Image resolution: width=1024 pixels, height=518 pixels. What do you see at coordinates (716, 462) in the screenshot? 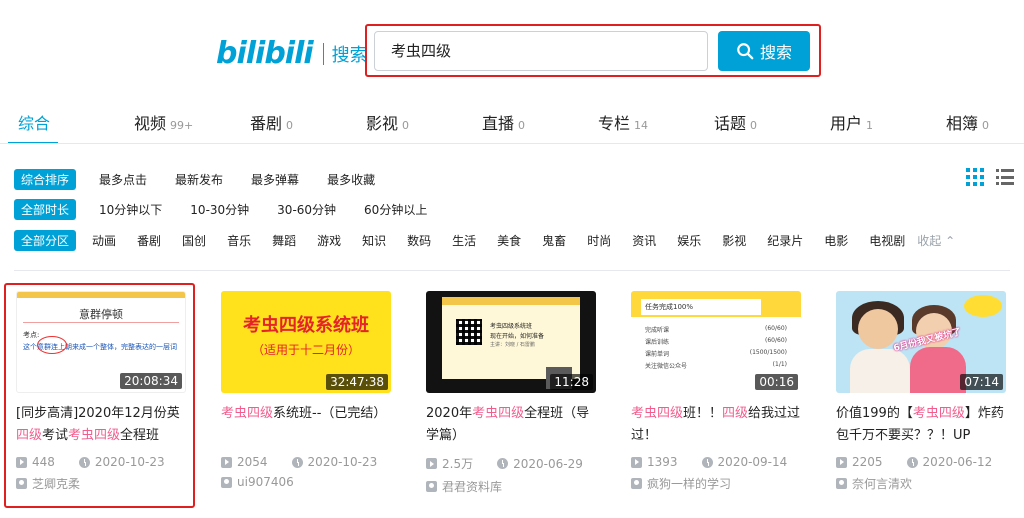
I see `video-meta: 1393 2020-09-14` at bounding box center [716, 462].